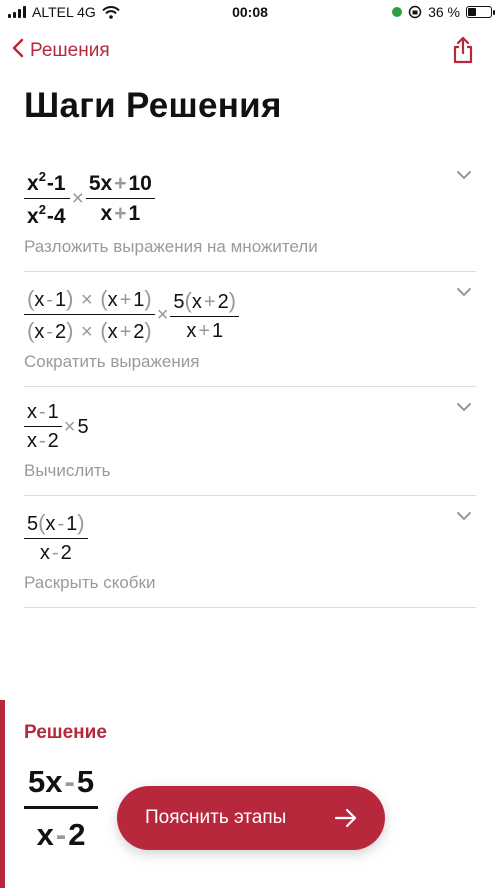  I want to click on fraction: (x -1) × (x +1) (x -2) × (x +2), so click(89, 315).